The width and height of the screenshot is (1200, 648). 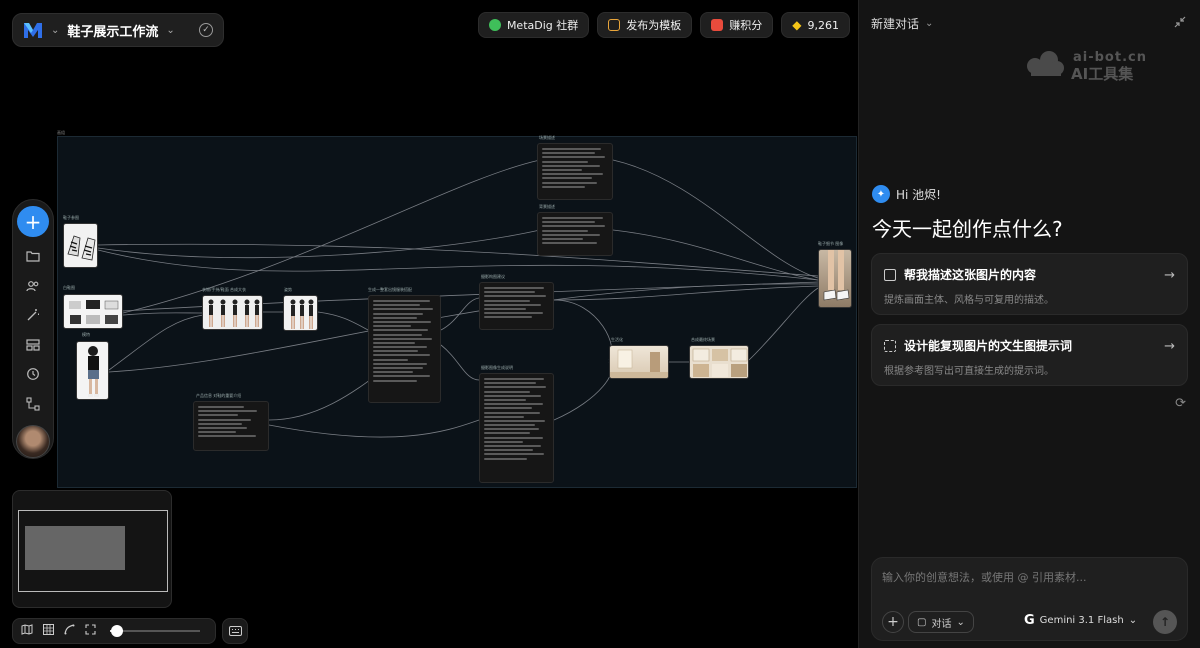 I want to click on text-node-prompt-main, so click(x=404, y=349).